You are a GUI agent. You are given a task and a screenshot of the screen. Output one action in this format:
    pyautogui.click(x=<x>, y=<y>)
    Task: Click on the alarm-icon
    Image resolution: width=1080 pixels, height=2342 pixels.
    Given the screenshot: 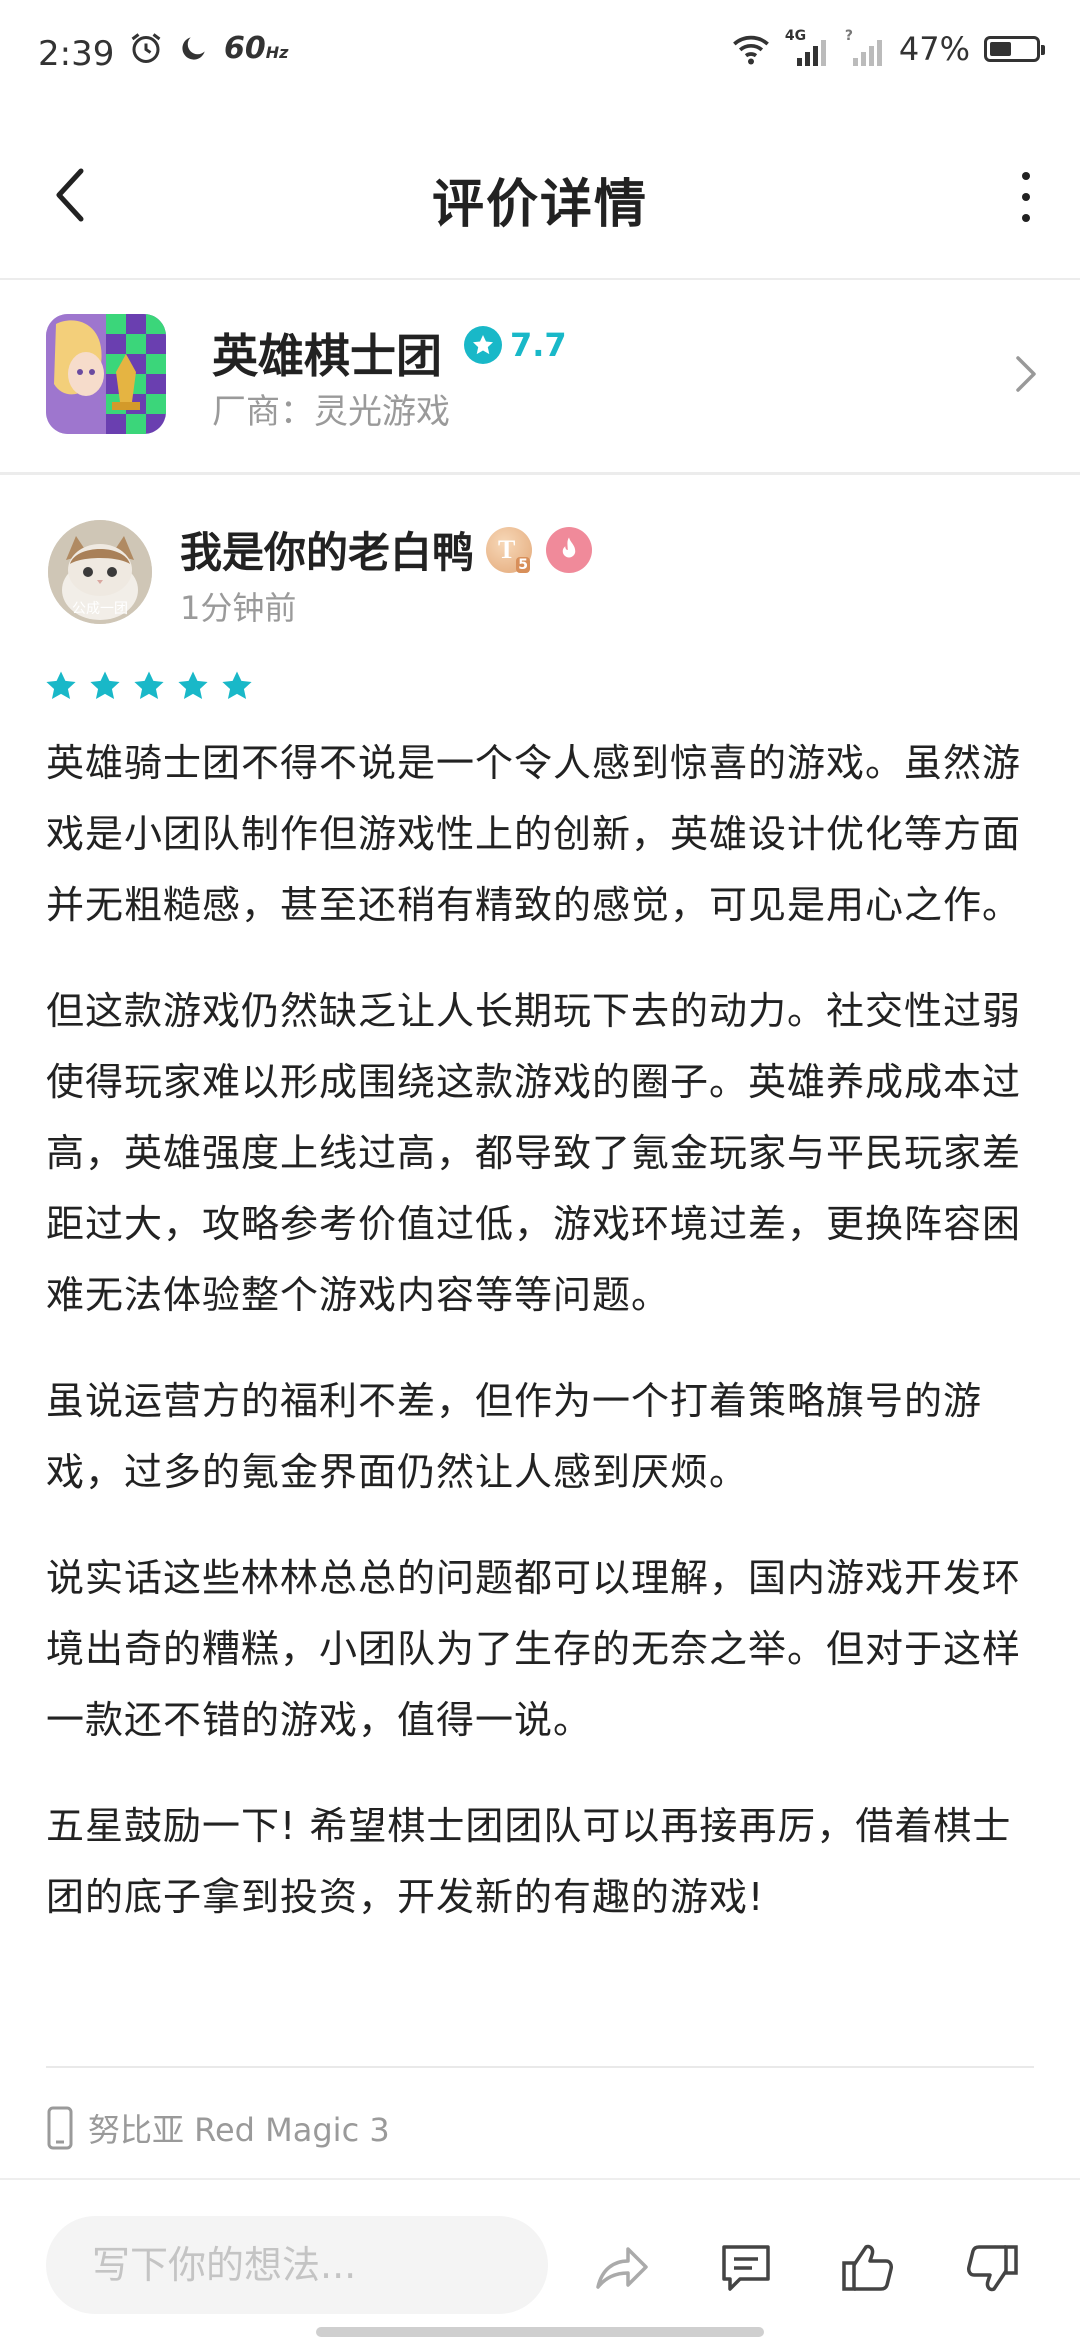 What is the action you would take?
    pyautogui.click(x=146, y=48)
    